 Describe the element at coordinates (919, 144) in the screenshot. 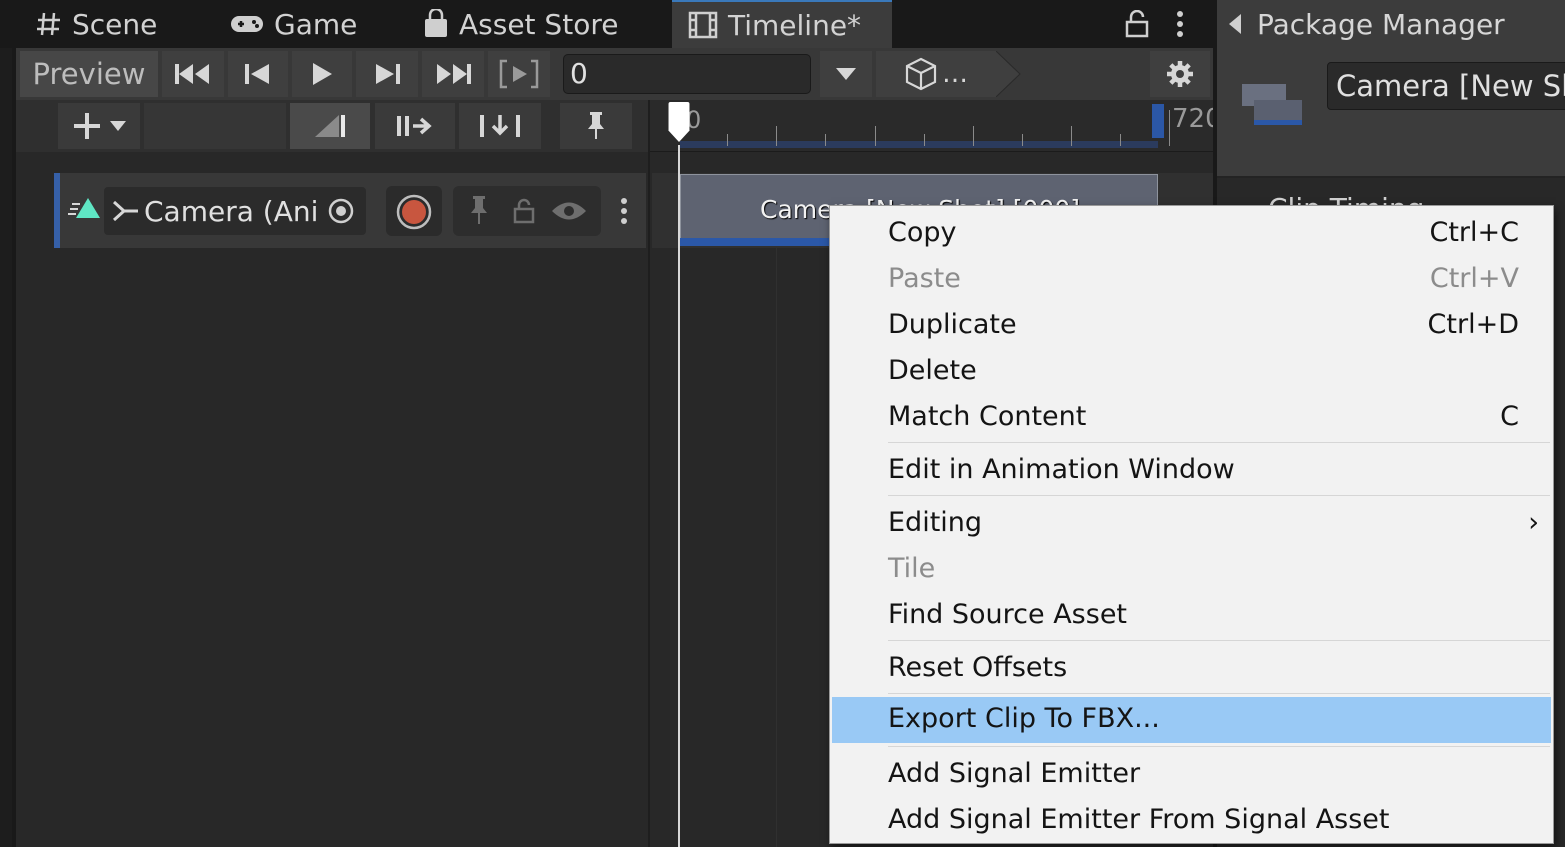

I see `timeline-range-bar` at that location.